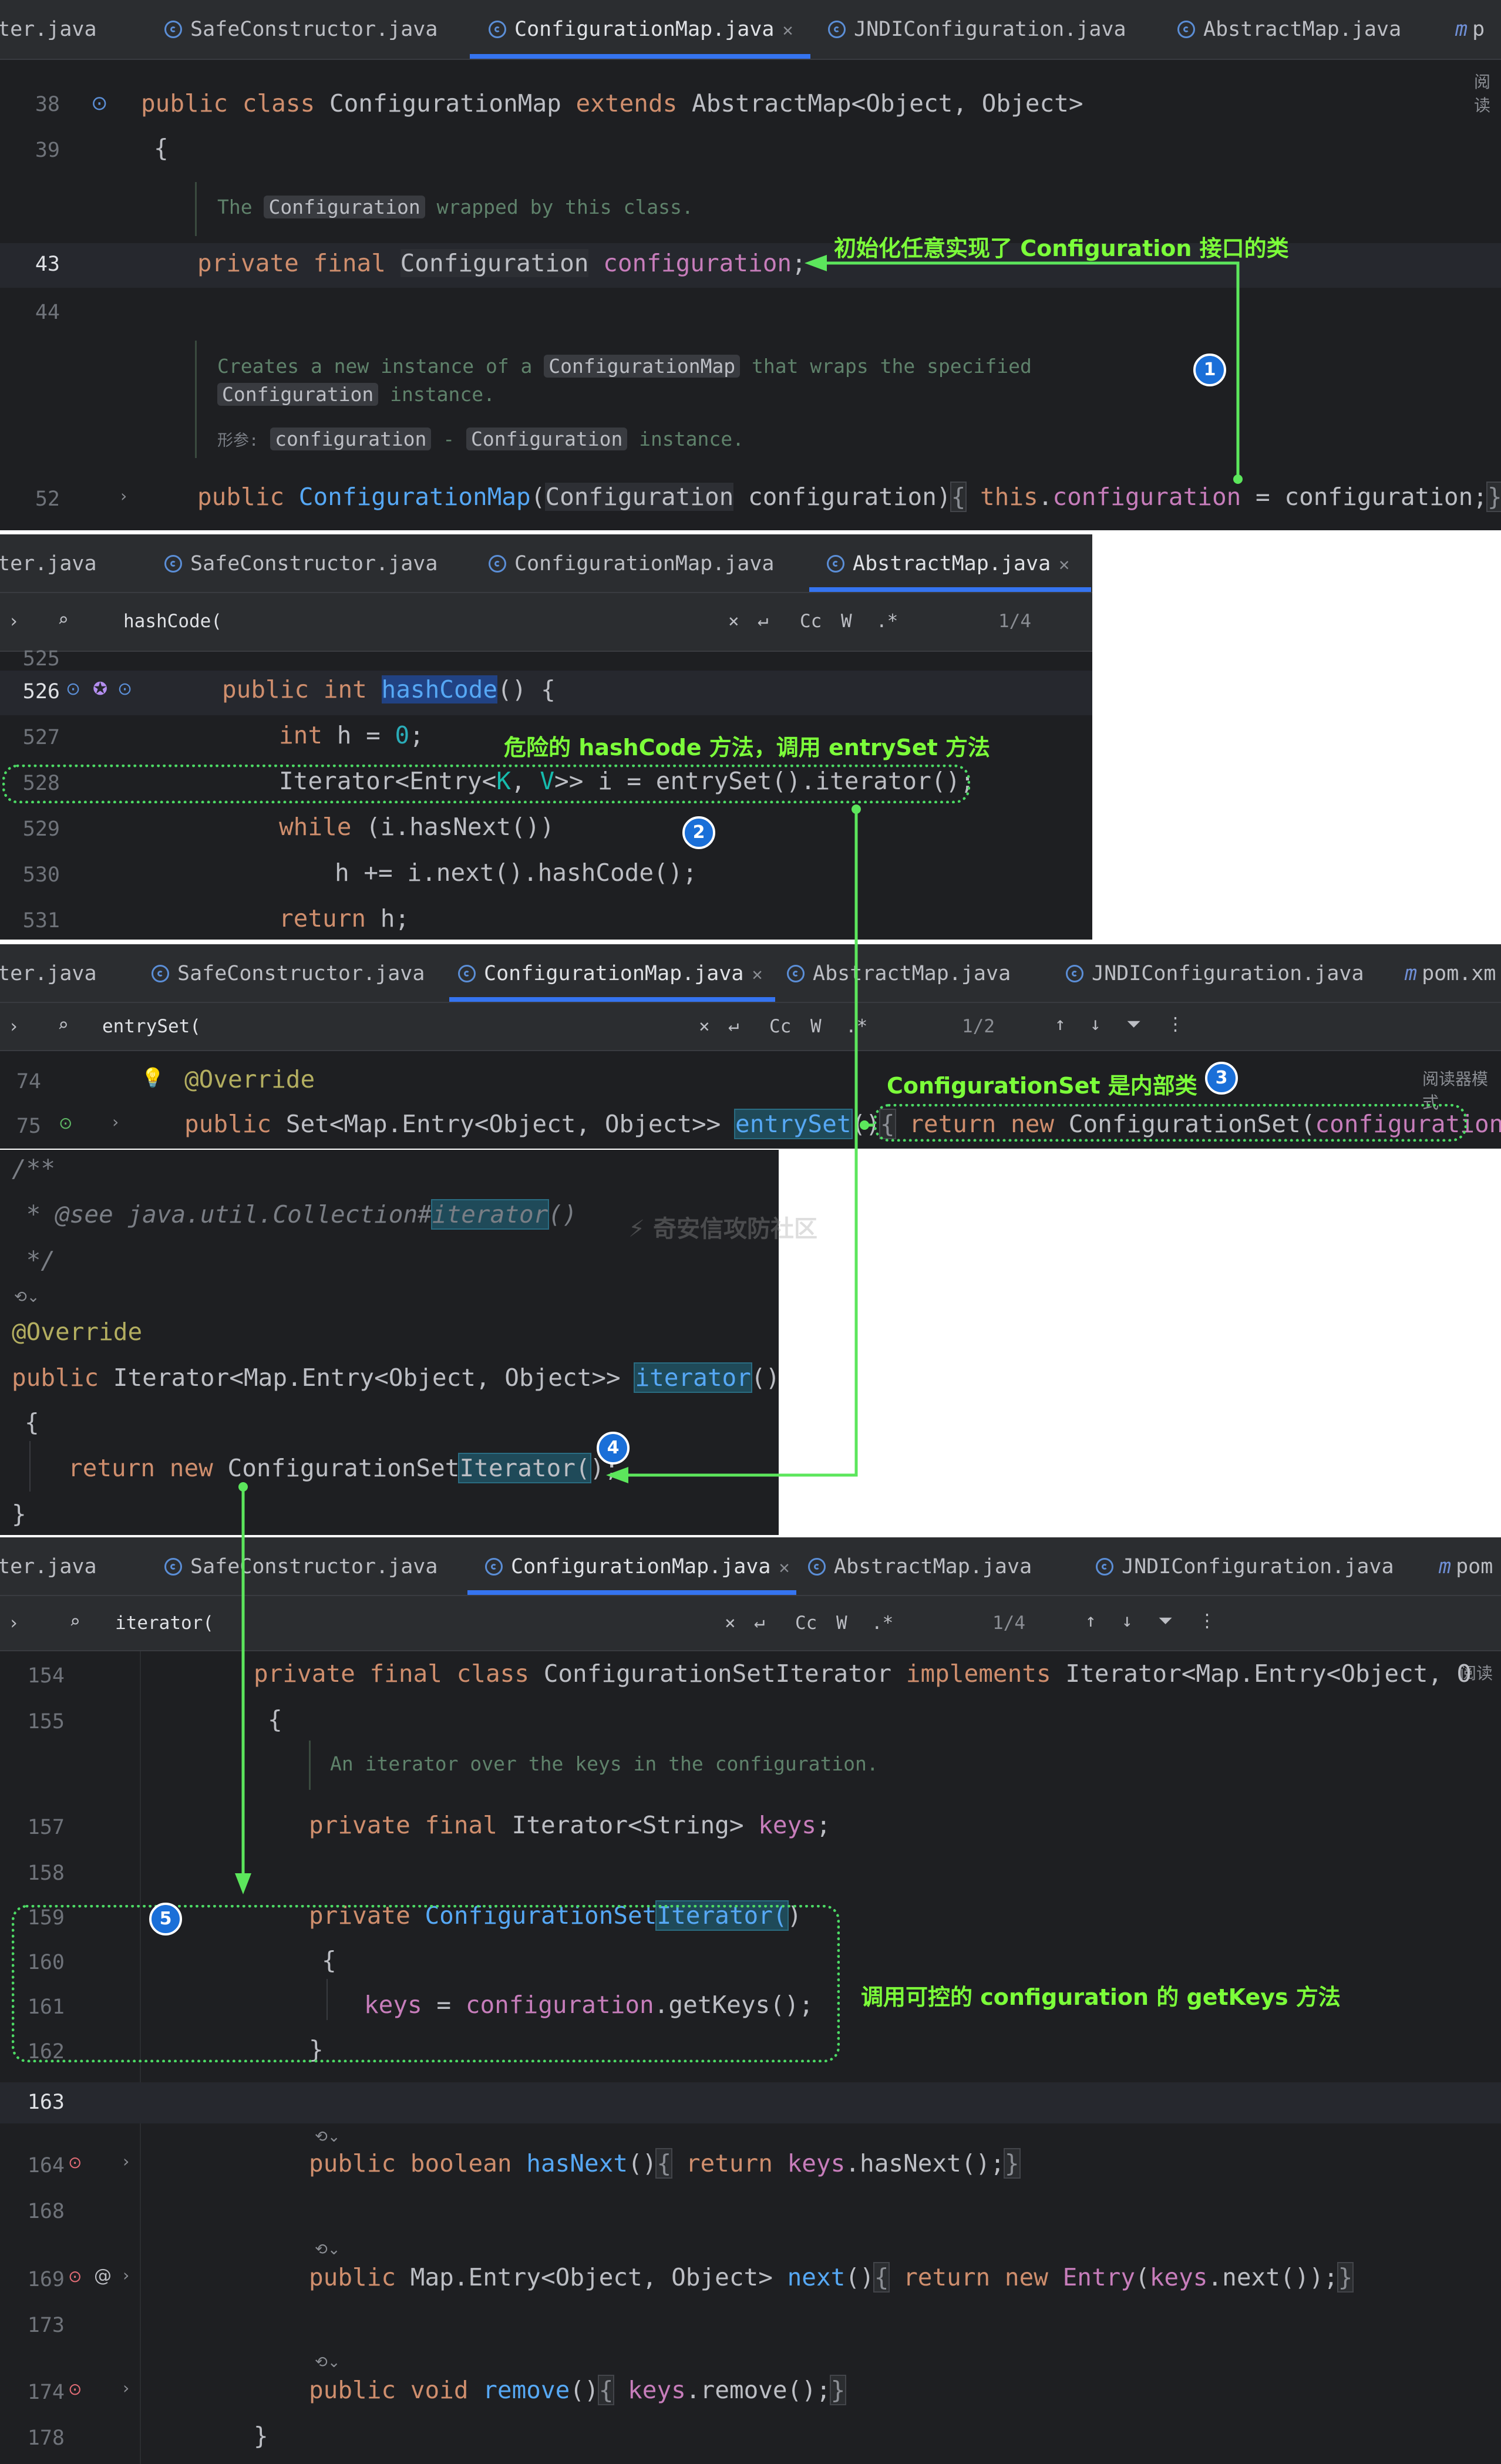 This screenshot has width=1501, height=2464. What do you see at coordinates (41, 737) in the screenshot?
I see `line-number: 527` at bounding box center [41, 737].